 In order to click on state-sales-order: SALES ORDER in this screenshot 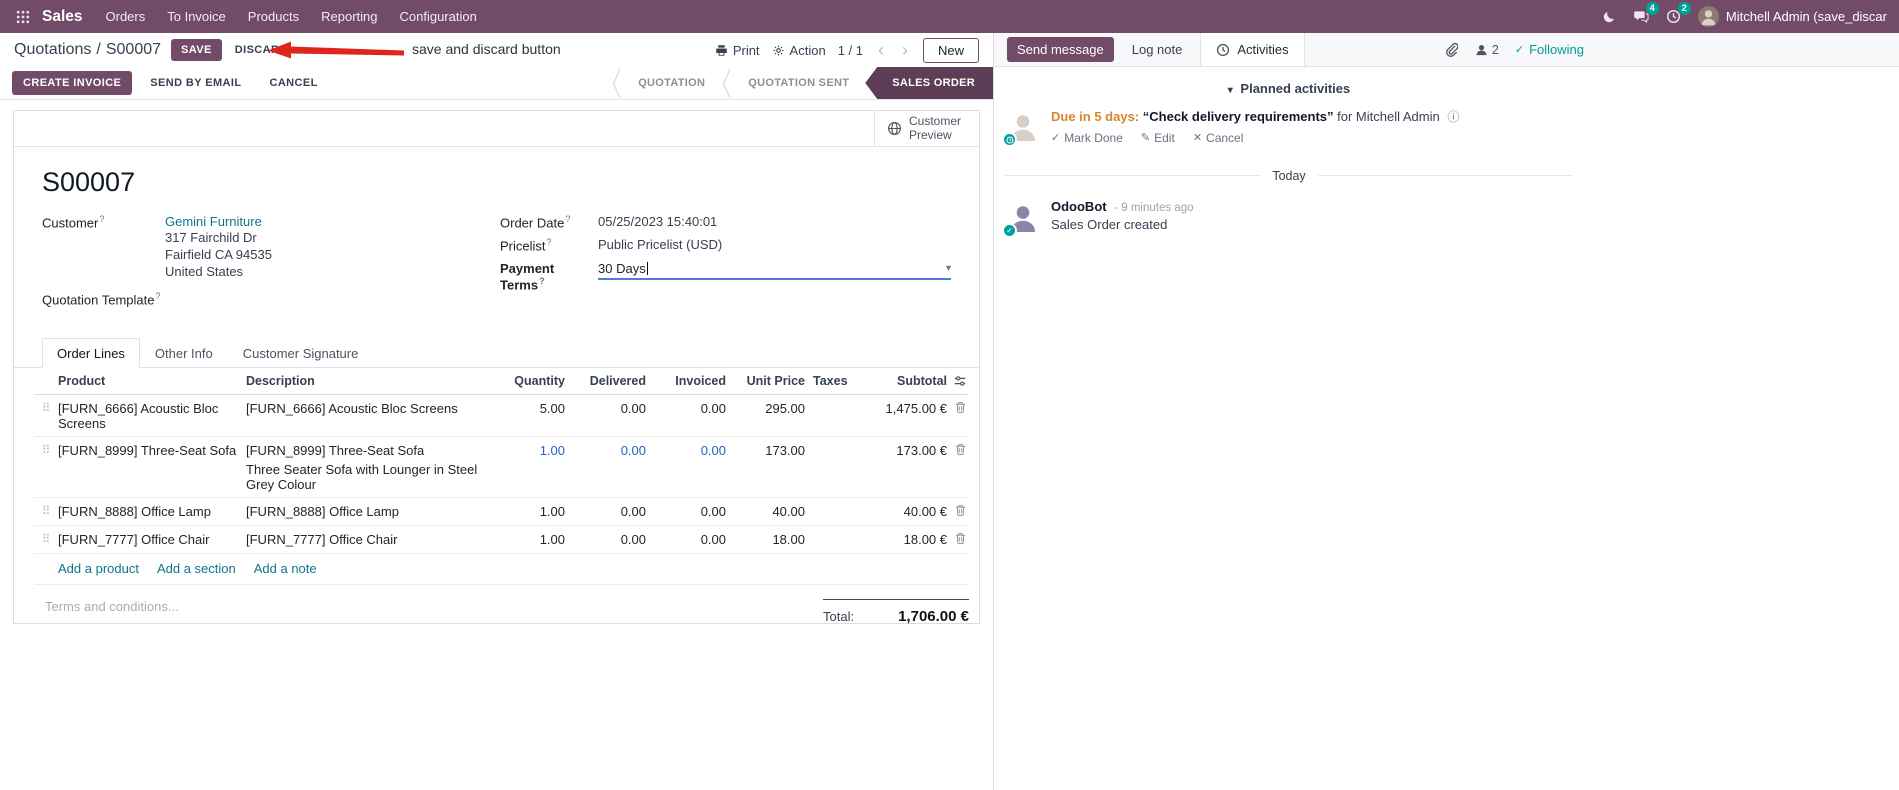, I will do `click(929, 83)`.